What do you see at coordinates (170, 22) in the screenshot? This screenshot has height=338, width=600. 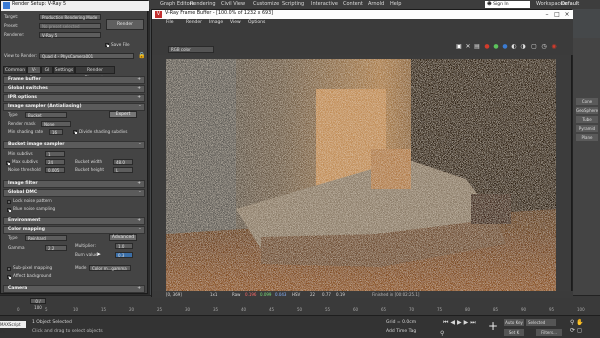 I see `vfb-menu-file: File` at bounding box center [170, 22].